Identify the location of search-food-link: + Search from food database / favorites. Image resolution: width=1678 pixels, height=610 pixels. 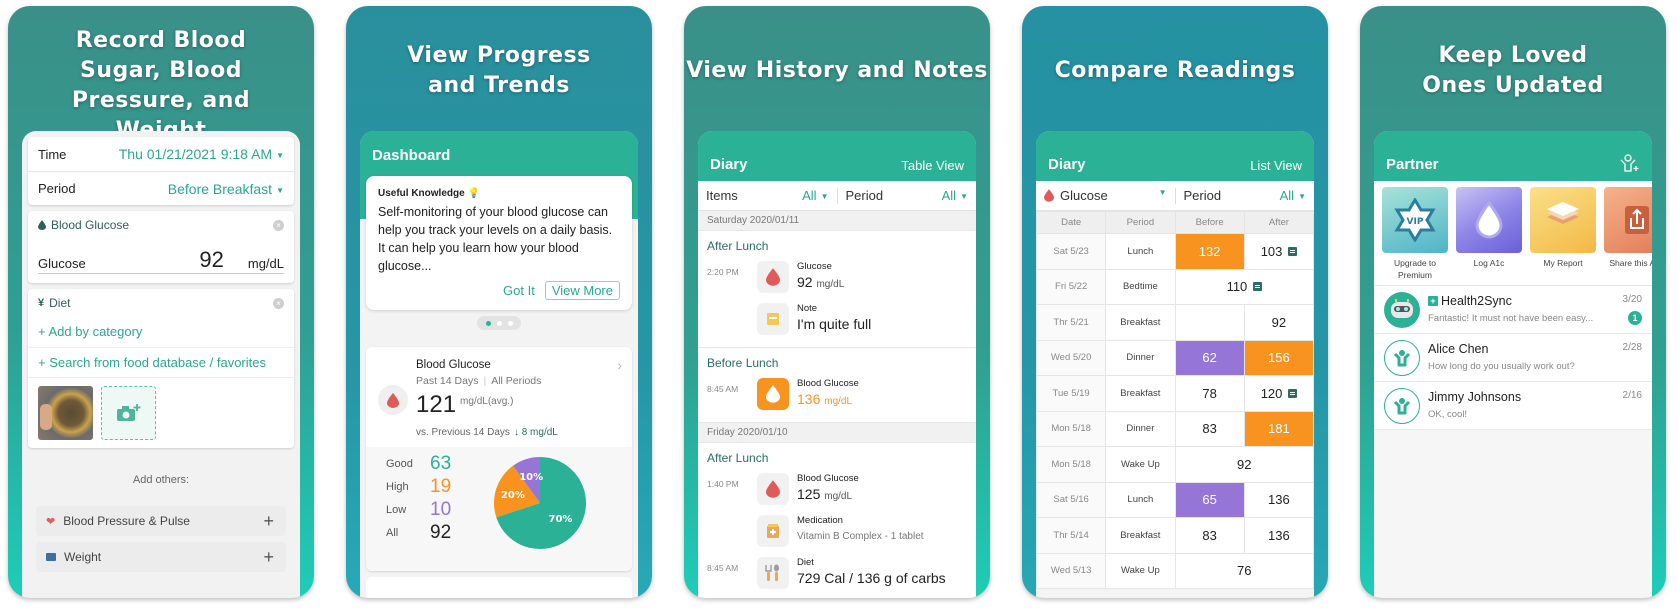
(161, 362).